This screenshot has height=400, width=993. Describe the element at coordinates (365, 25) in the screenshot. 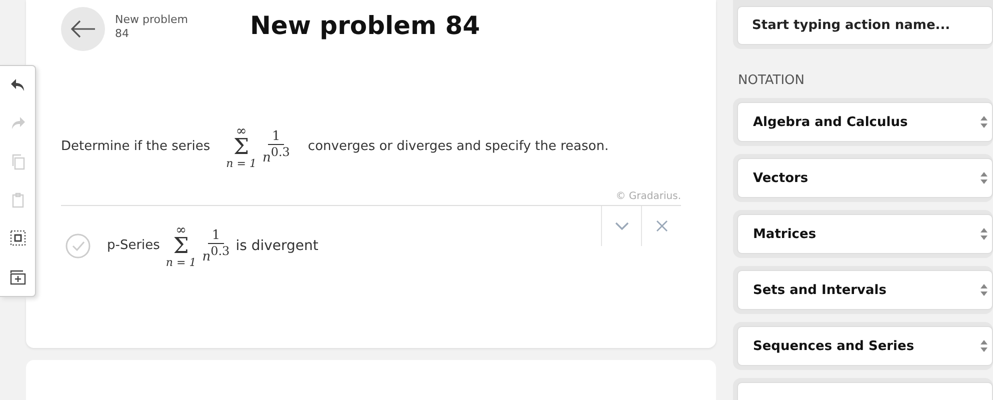

I see `problem-title: New problem 84` at that location.